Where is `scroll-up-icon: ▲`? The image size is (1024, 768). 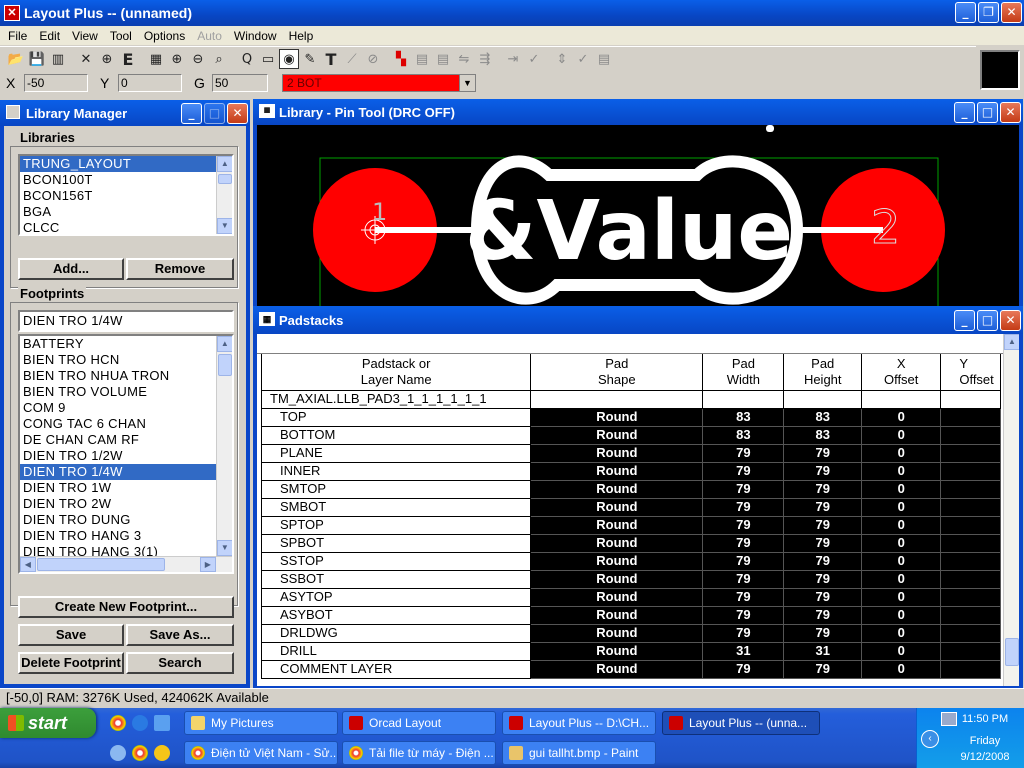 scroll-up-icon: ▲ is located at coordinates (224, 164).